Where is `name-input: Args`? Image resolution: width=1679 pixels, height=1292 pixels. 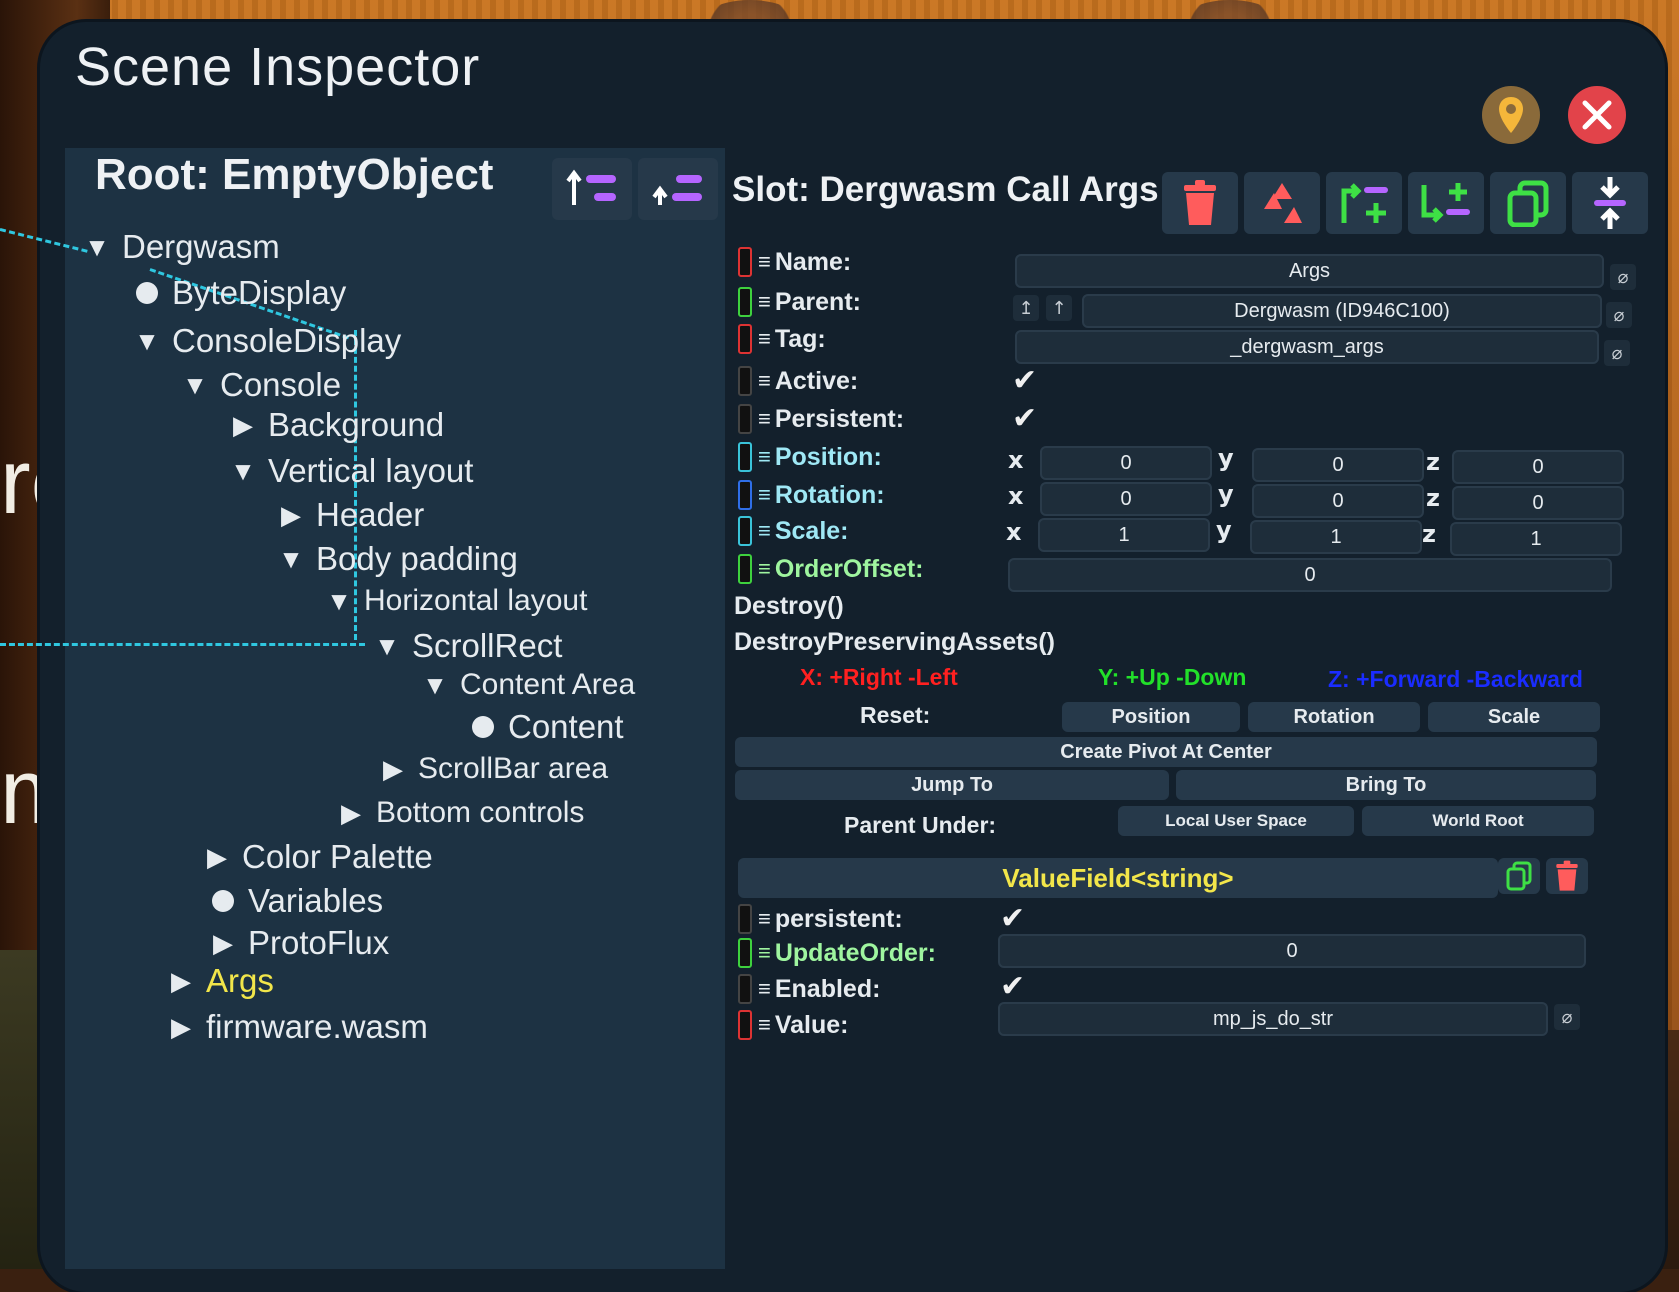
name-input: Args is located at coordinates (1309, 271).